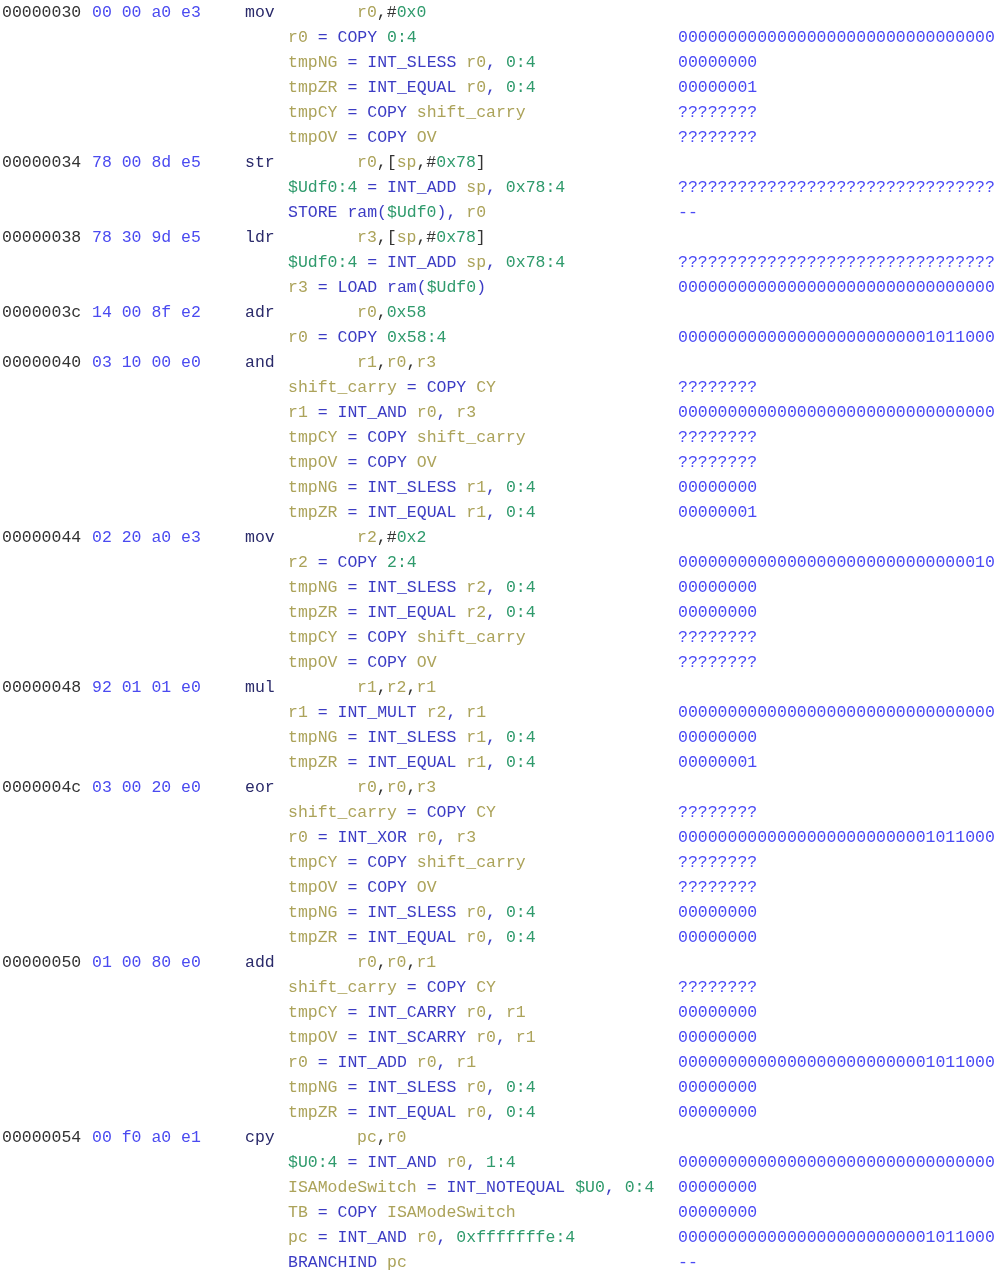 The height and width of the screenshot is (1273, 1000). I want to click on instruction-address: 00000034, so click(42, 162).